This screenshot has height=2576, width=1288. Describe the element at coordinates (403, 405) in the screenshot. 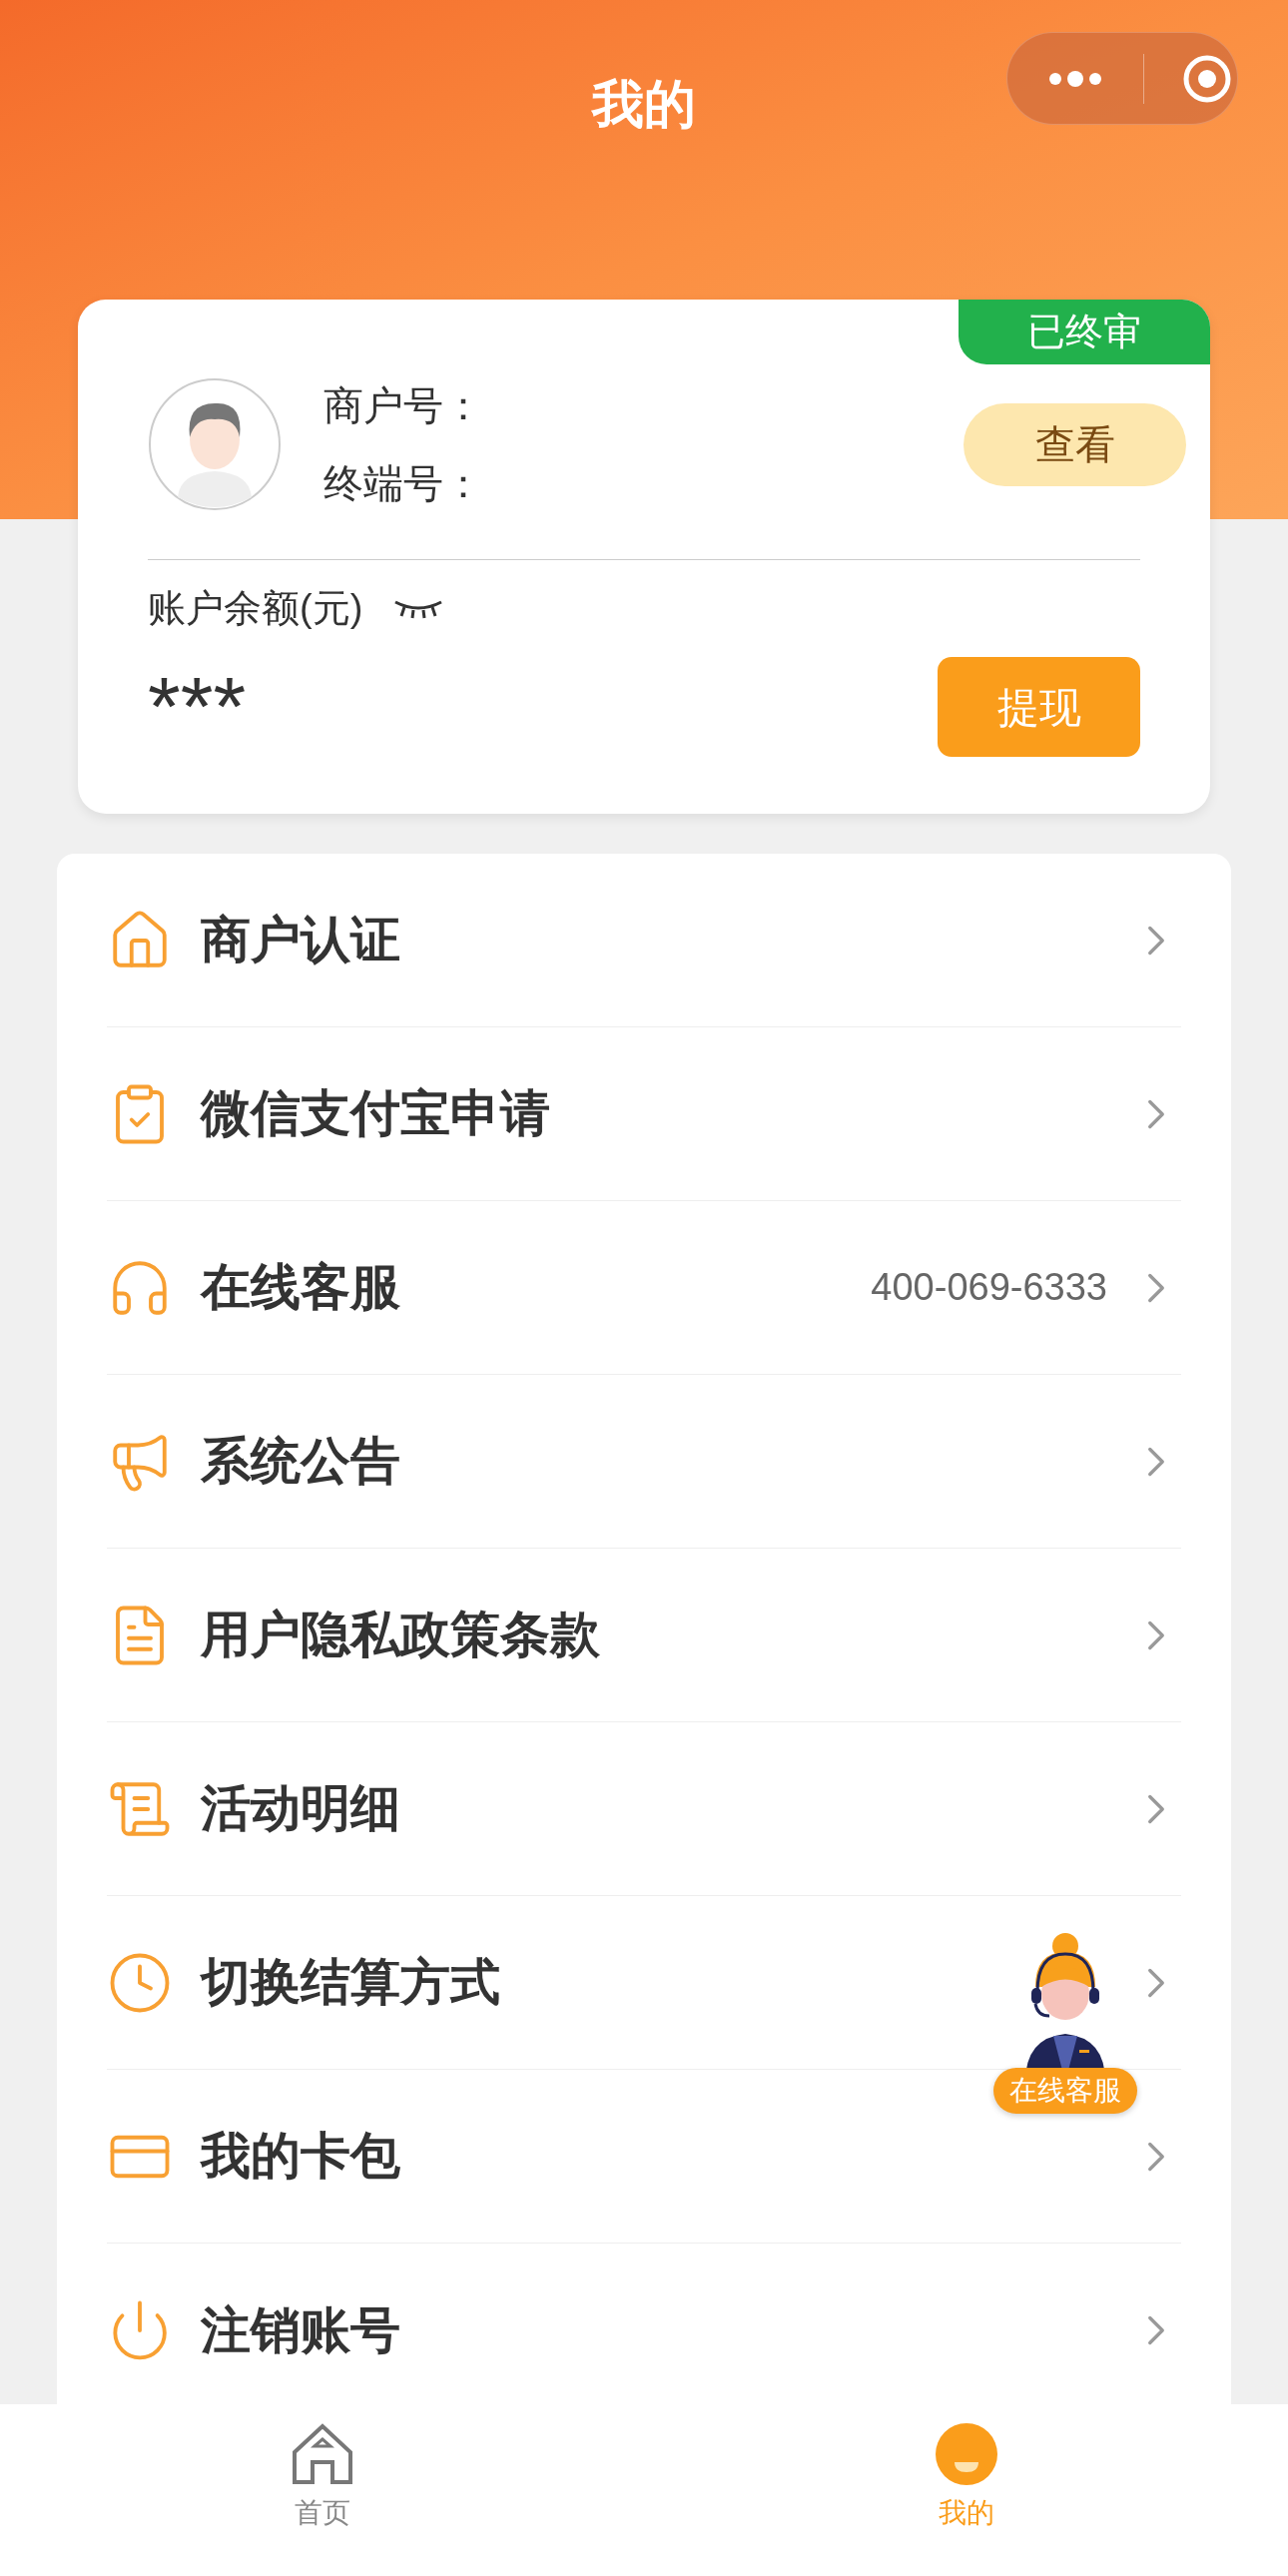

I see `merchant-number-label: 商户号：` at that location.